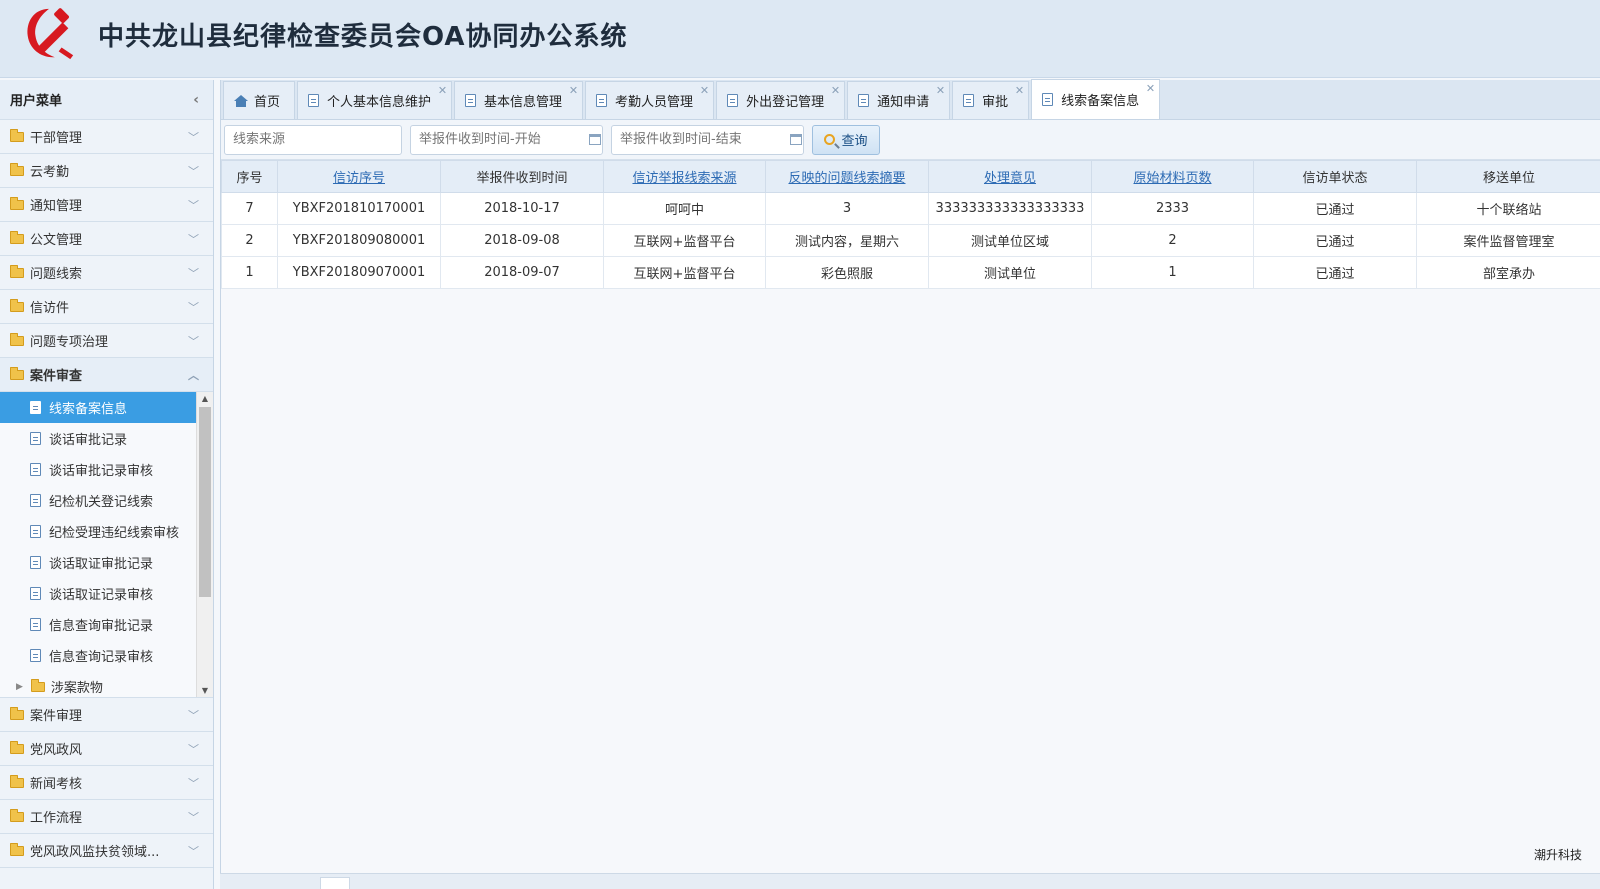 This screenshot has height=889, width=1600. Describe the element at coordinates (106, 783) in the screenshot. I see `menu-group-news: 新闻考核 ﹀` at that location.